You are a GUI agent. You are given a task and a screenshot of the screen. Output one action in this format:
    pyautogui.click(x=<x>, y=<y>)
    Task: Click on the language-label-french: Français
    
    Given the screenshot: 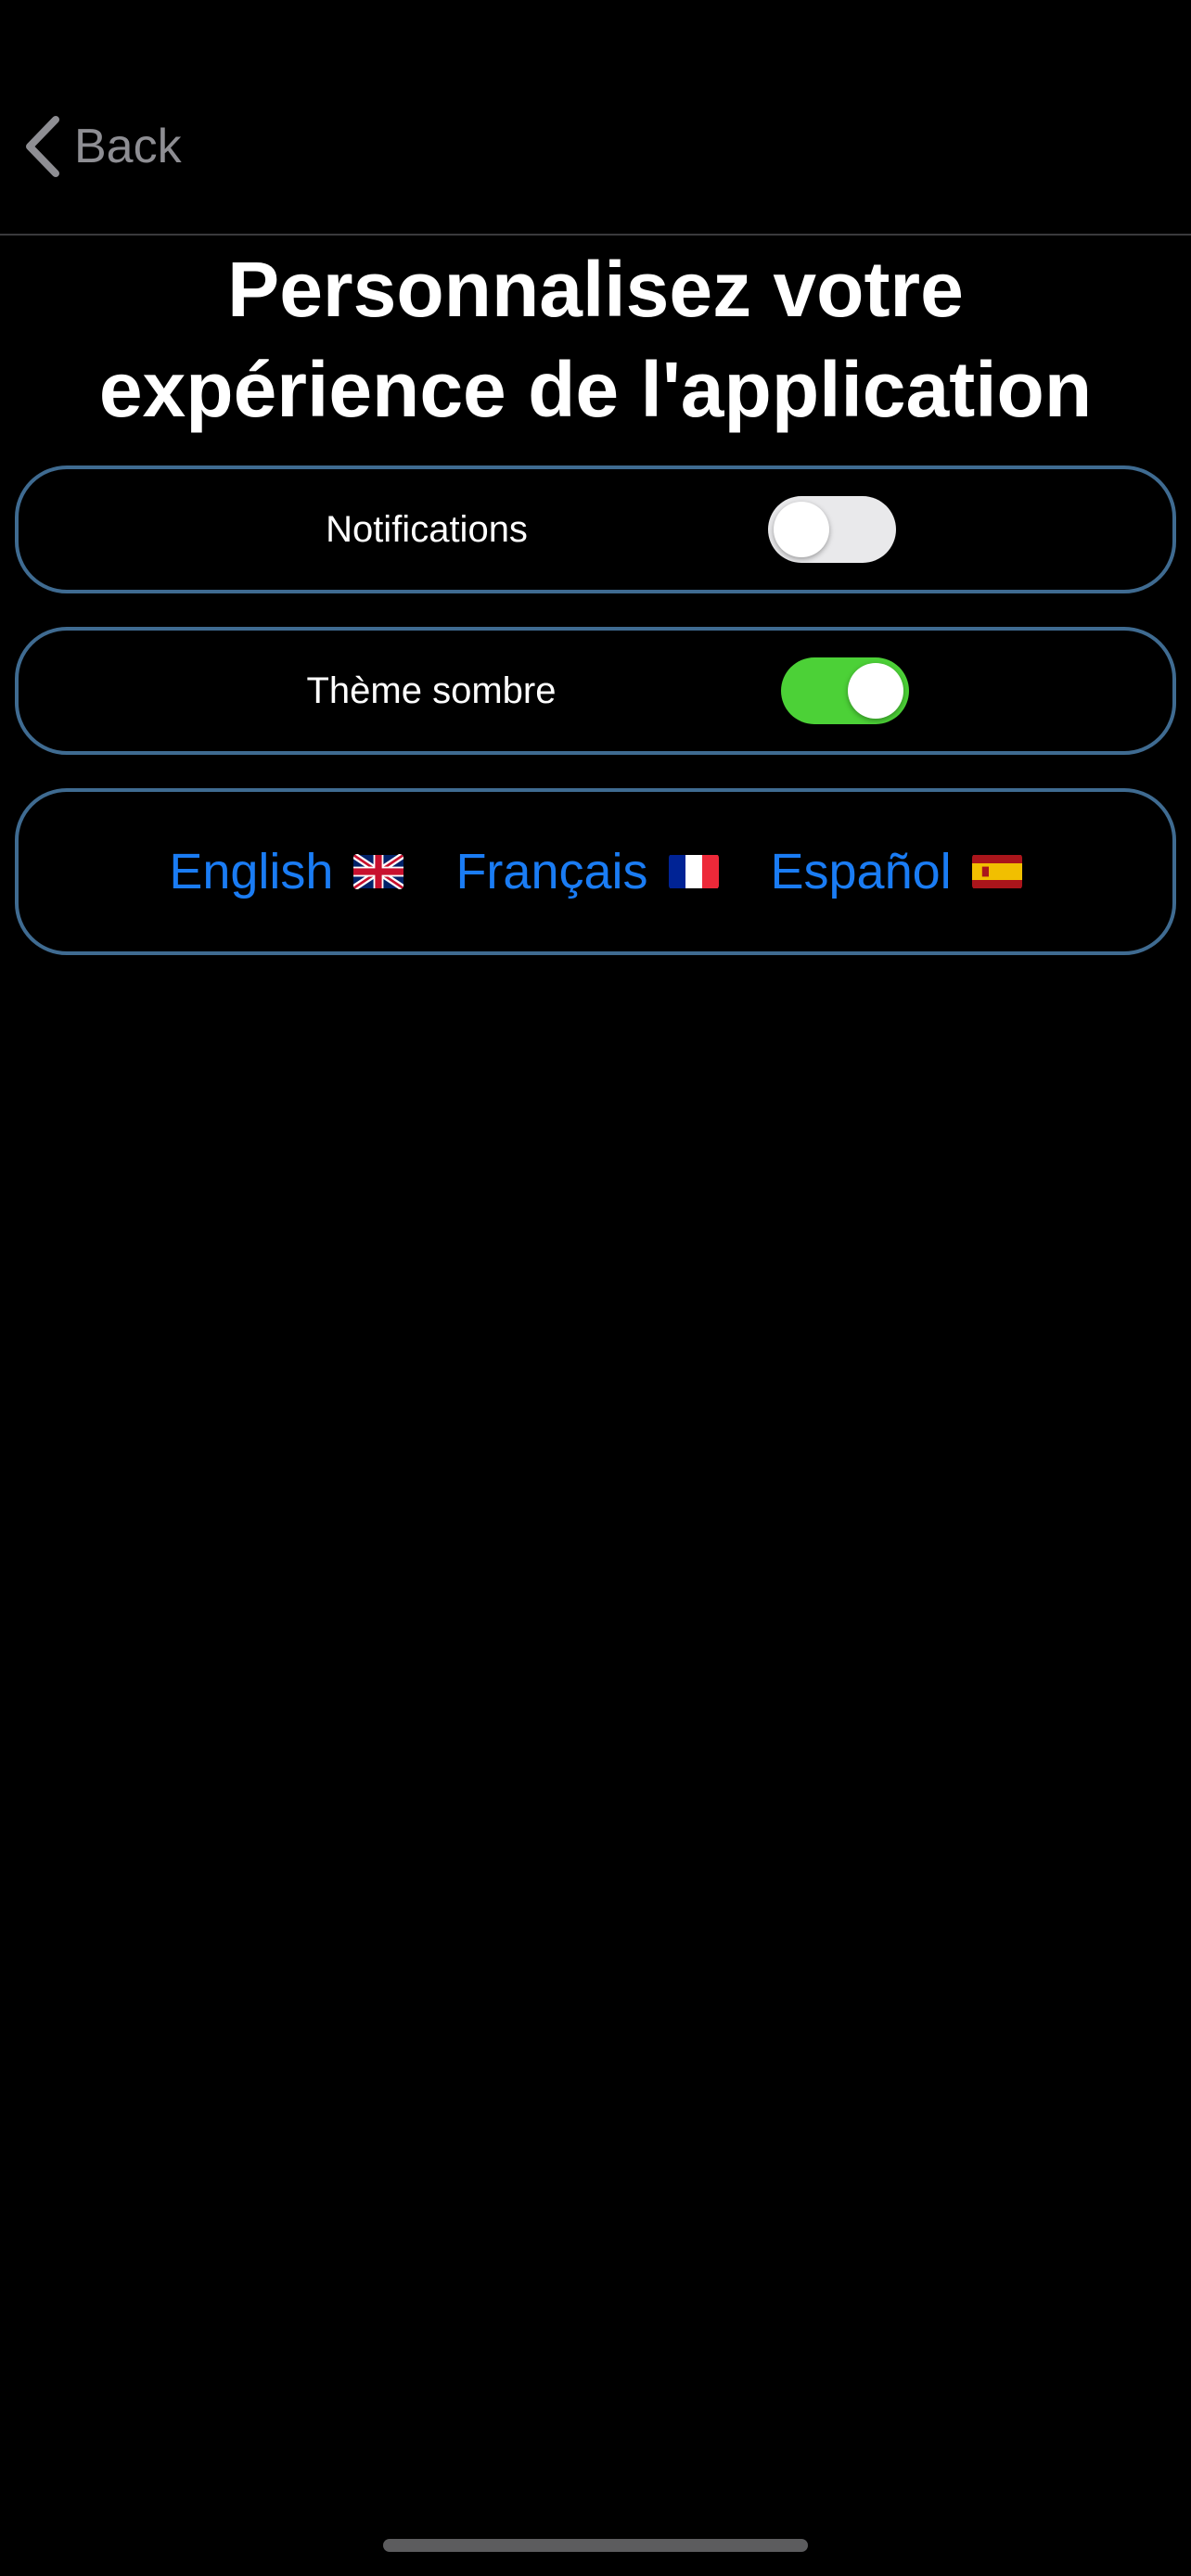 What is the action you would take?
    pyautogui.click(x=551, y=871)
    